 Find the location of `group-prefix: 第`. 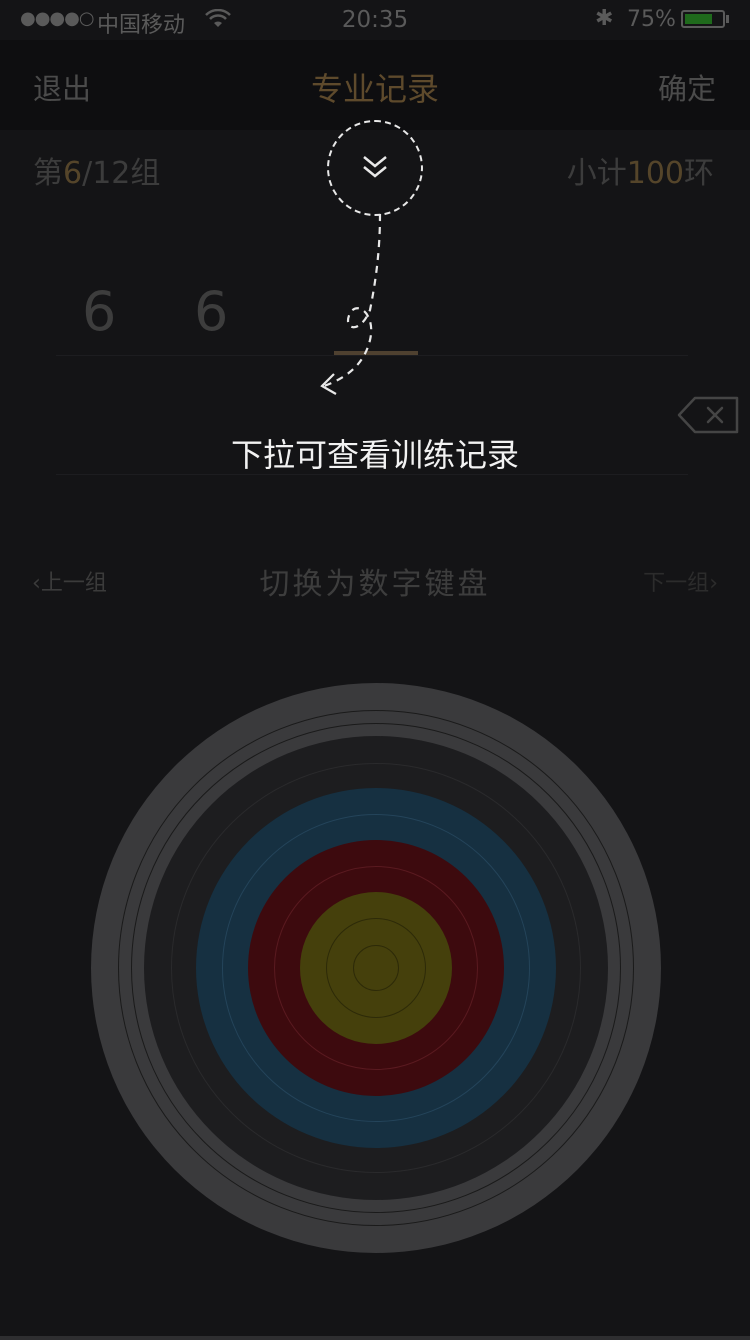

group-prefix: 第 is located at coordinates (48, 173).